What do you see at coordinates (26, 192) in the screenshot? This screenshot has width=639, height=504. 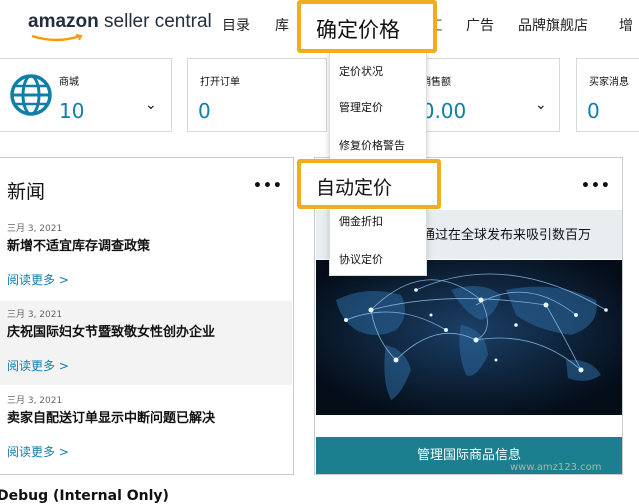 I see `news-title: 新闻` at bounding box center [26, 192].